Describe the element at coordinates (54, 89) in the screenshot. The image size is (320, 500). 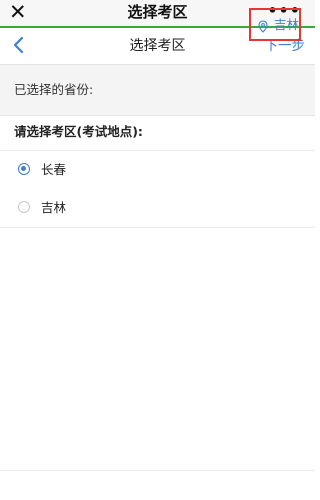
I see `selected-province-label: 已选择的省份:` at that location.